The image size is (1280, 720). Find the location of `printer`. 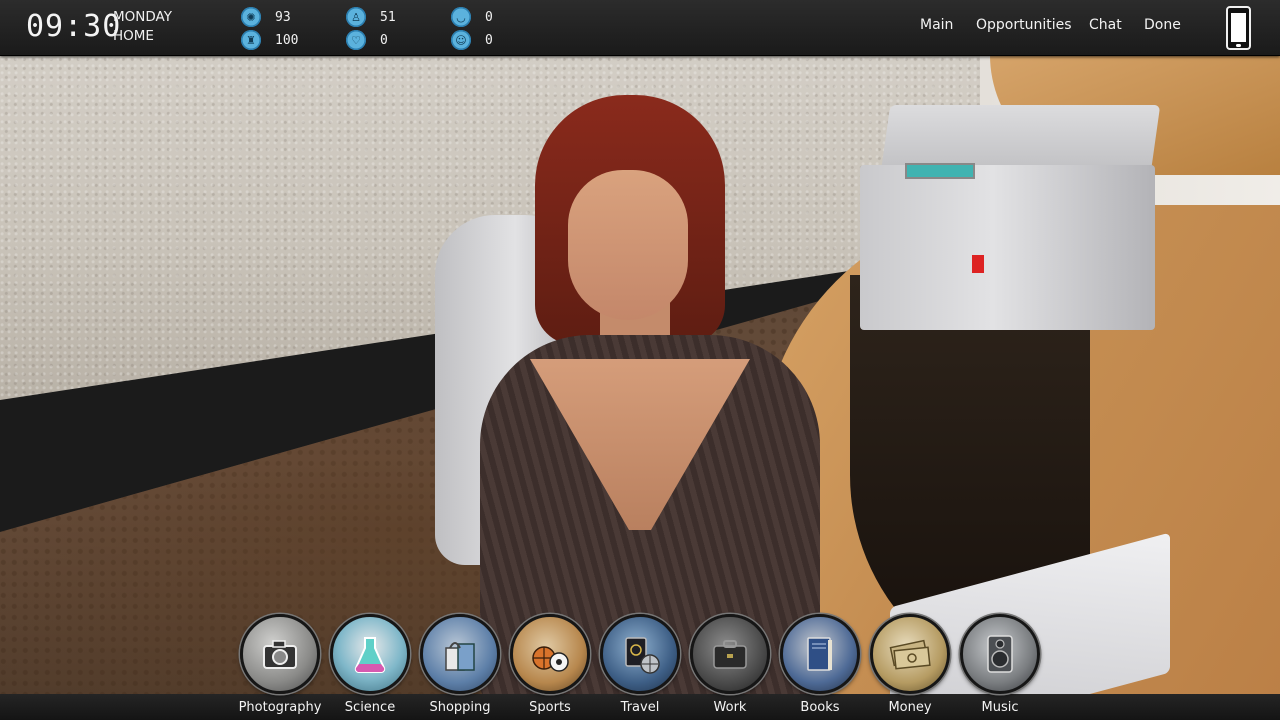

printer is located at coordinates (1010, 217).